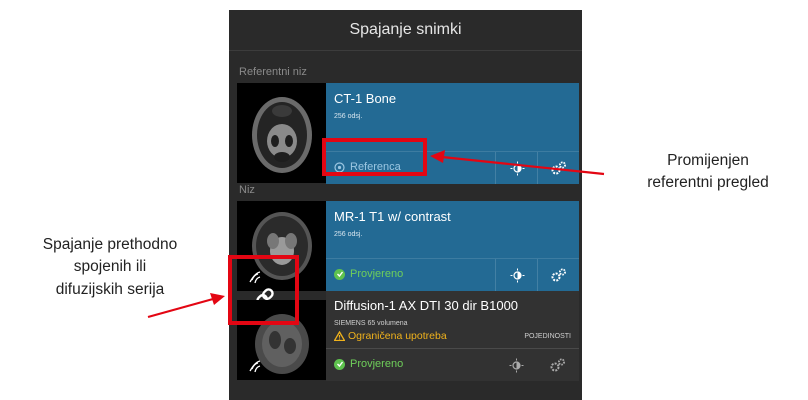 Image resolution: width=808 pixels, height=400 pixels. I want to click on limited-use-warning: Ograničena upotreba, so click(390, 336).